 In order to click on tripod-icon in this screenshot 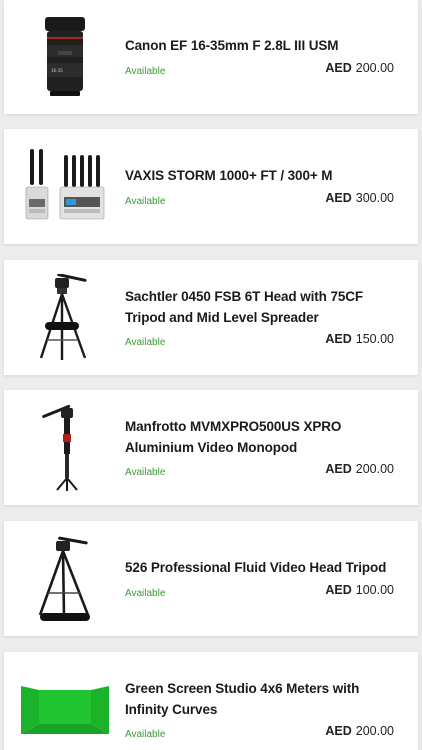, I will do `click(63, 317)`.